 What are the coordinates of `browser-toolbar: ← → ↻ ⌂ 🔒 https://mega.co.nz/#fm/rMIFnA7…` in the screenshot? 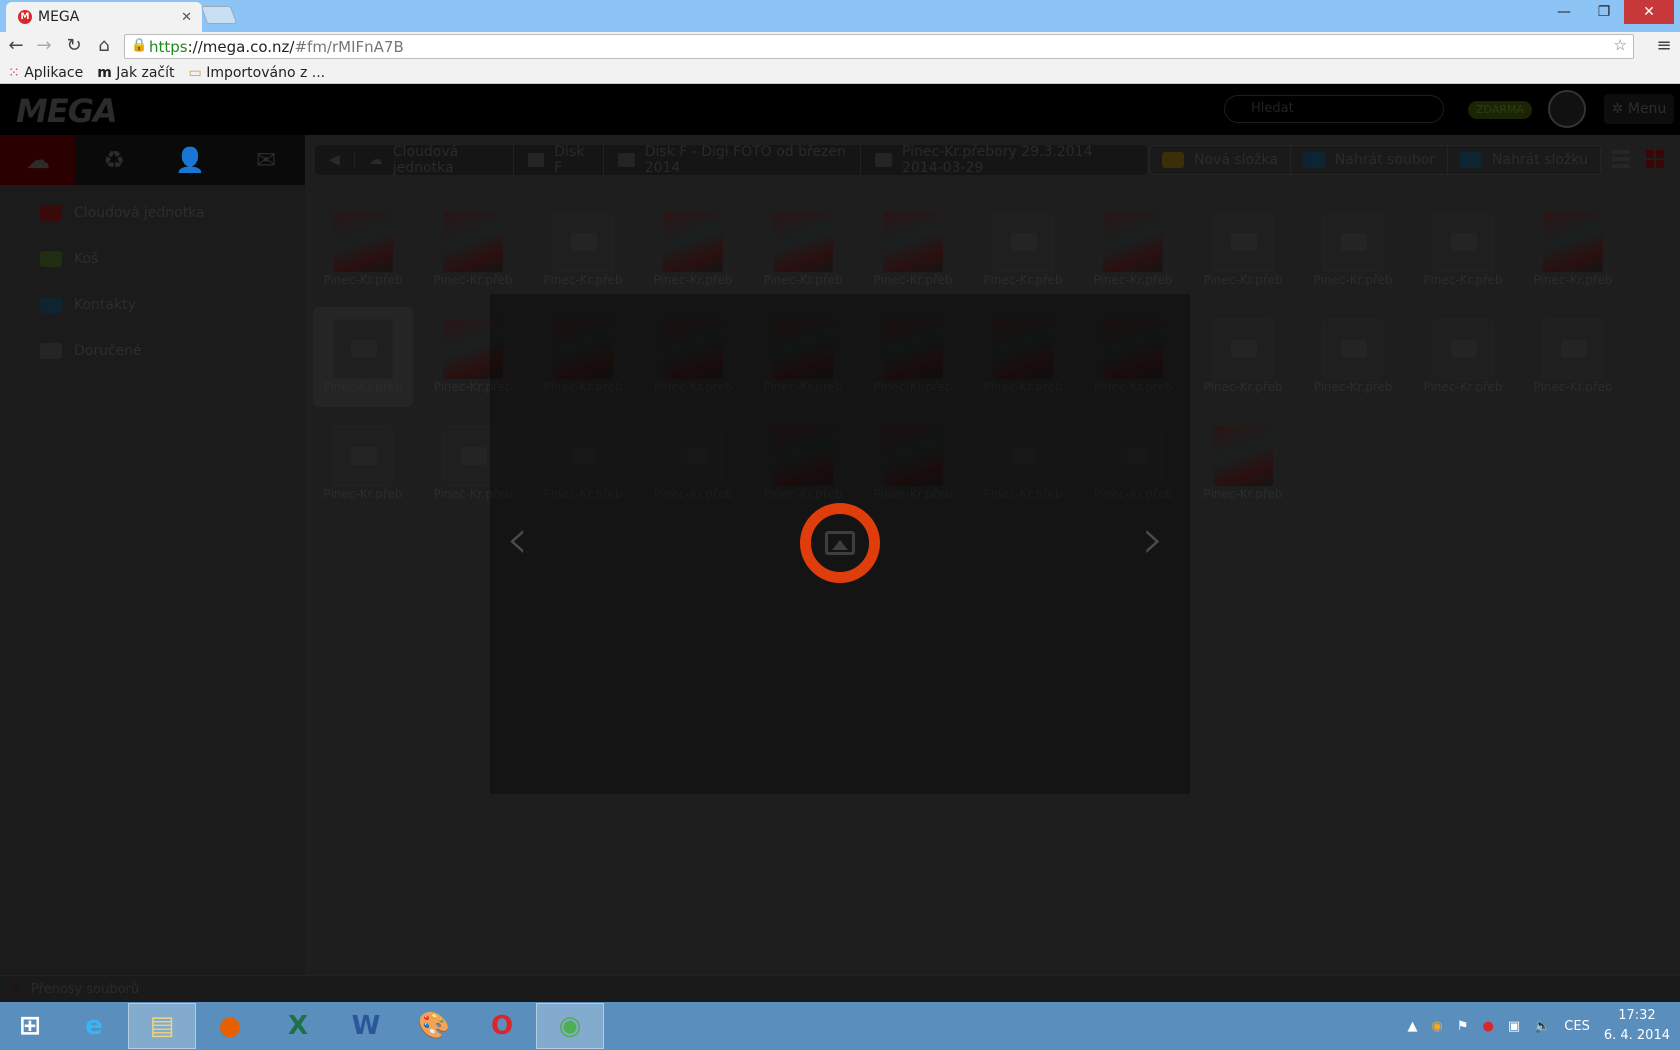 It's located at (840, 47).